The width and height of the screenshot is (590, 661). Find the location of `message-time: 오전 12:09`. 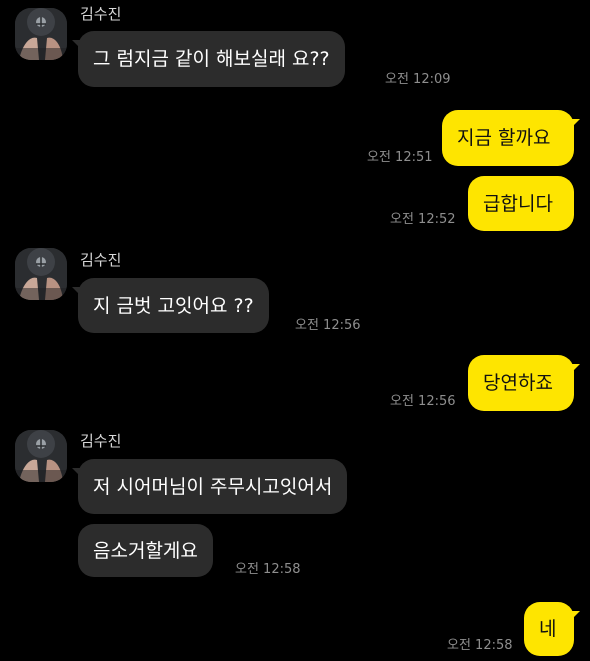

message-time: 오전 12:09 is located at coordinates (418, 79).